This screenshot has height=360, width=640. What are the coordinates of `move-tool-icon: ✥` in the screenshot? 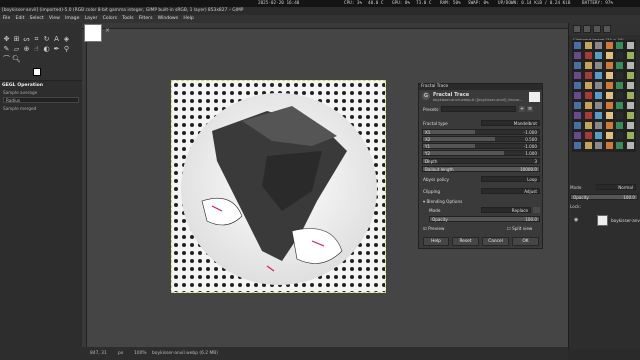 It's located at (6, 39).